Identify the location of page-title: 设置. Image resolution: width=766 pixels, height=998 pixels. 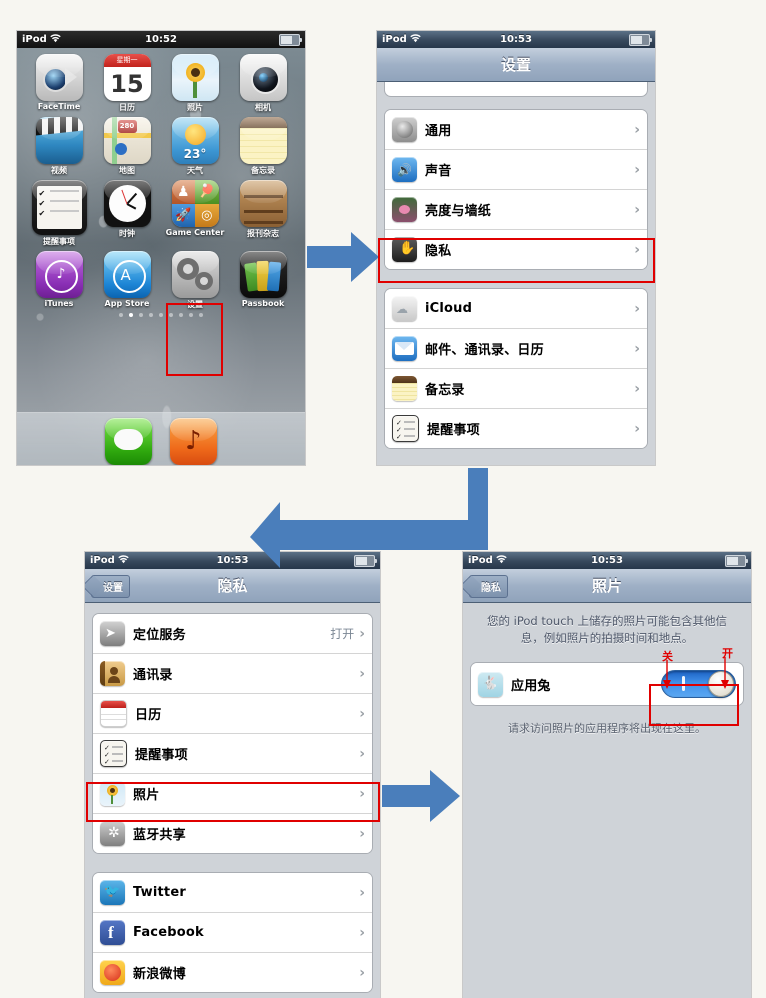
(515, 65).